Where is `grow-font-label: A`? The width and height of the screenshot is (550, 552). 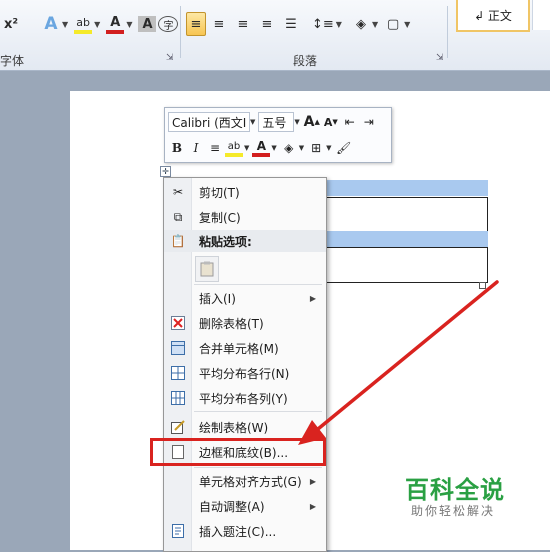 grow-font-label: A is located at coordinates (309, 122).